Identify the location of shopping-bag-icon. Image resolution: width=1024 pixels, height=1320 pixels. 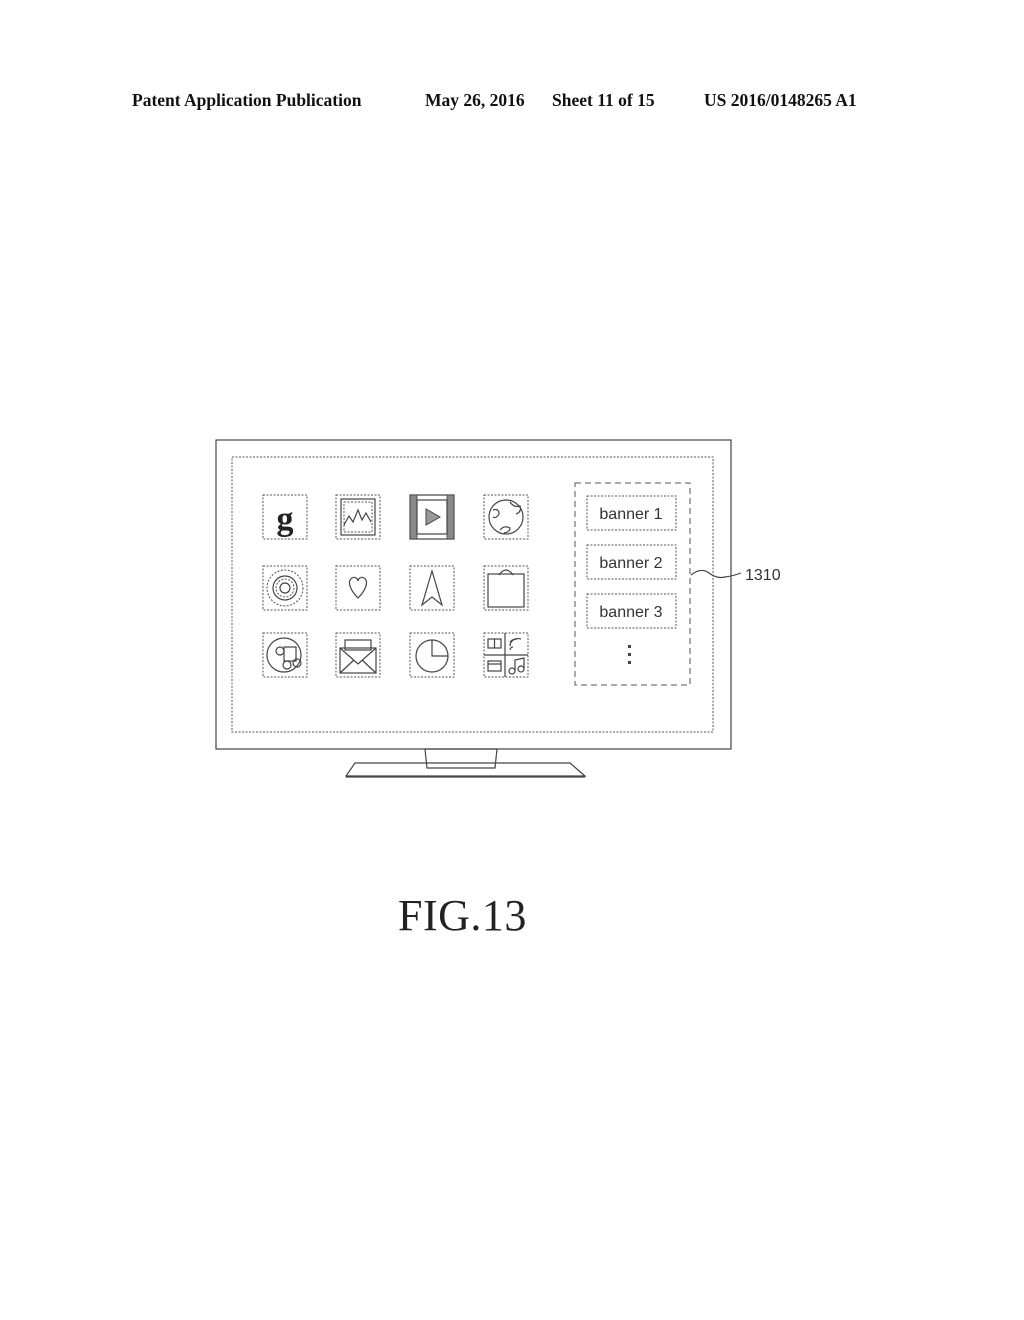
(506, 590).